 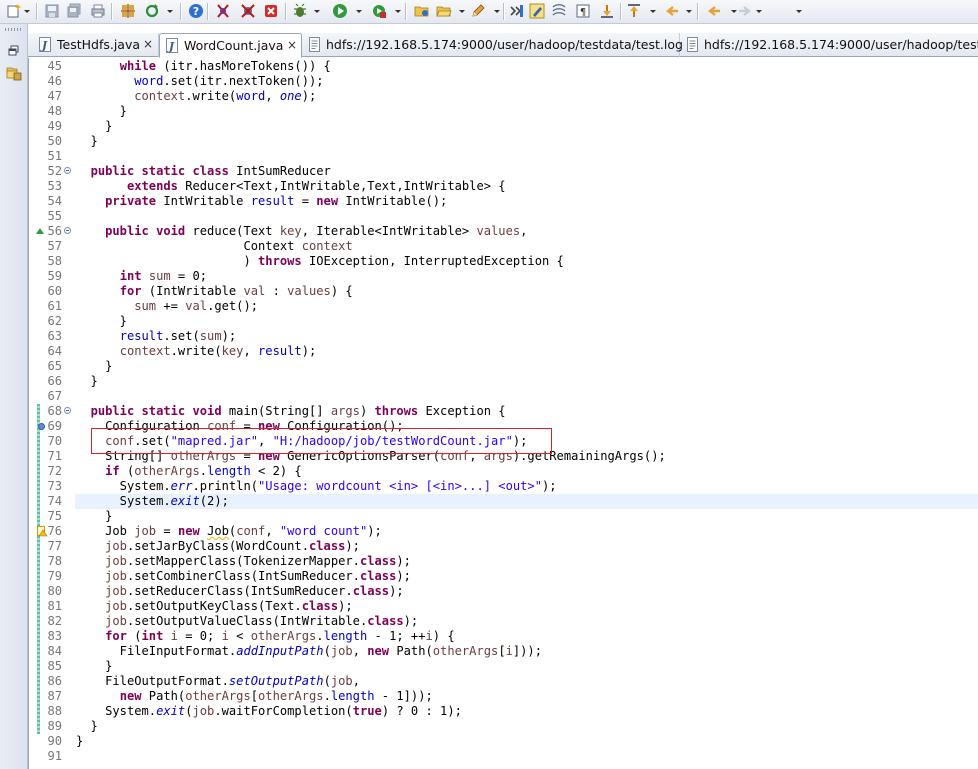 What do you see at coordinates (422, 11) in the screenshot?
I see `open-type-icon` at bounding box center [422, 11].